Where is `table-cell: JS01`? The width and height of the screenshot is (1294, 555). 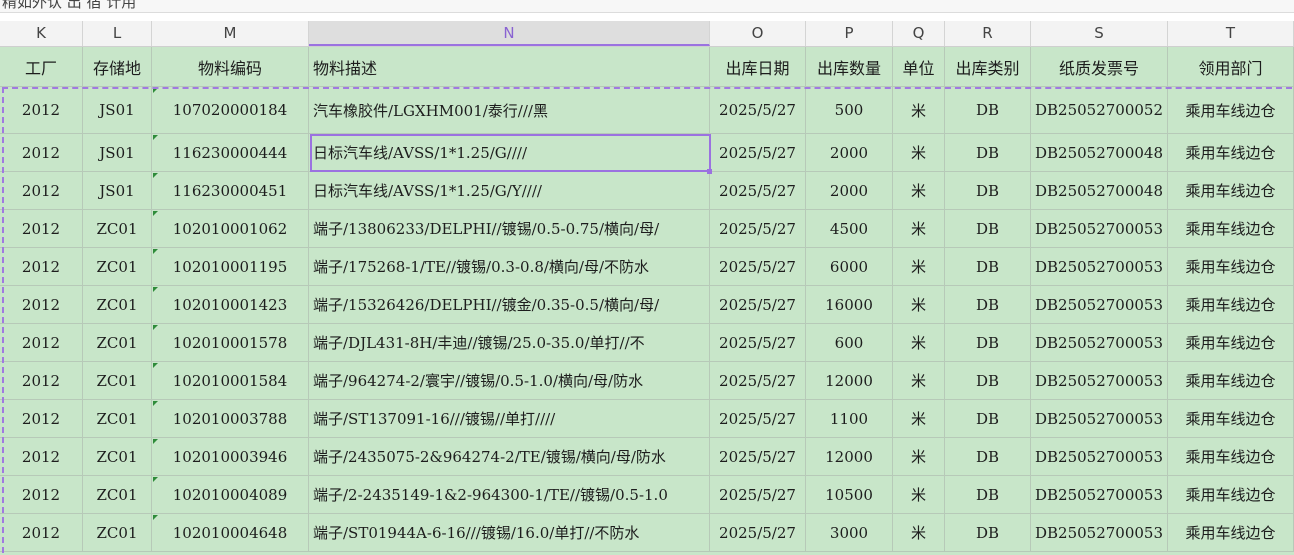 table-cell: JS01 is located at coordinates (117, 191).